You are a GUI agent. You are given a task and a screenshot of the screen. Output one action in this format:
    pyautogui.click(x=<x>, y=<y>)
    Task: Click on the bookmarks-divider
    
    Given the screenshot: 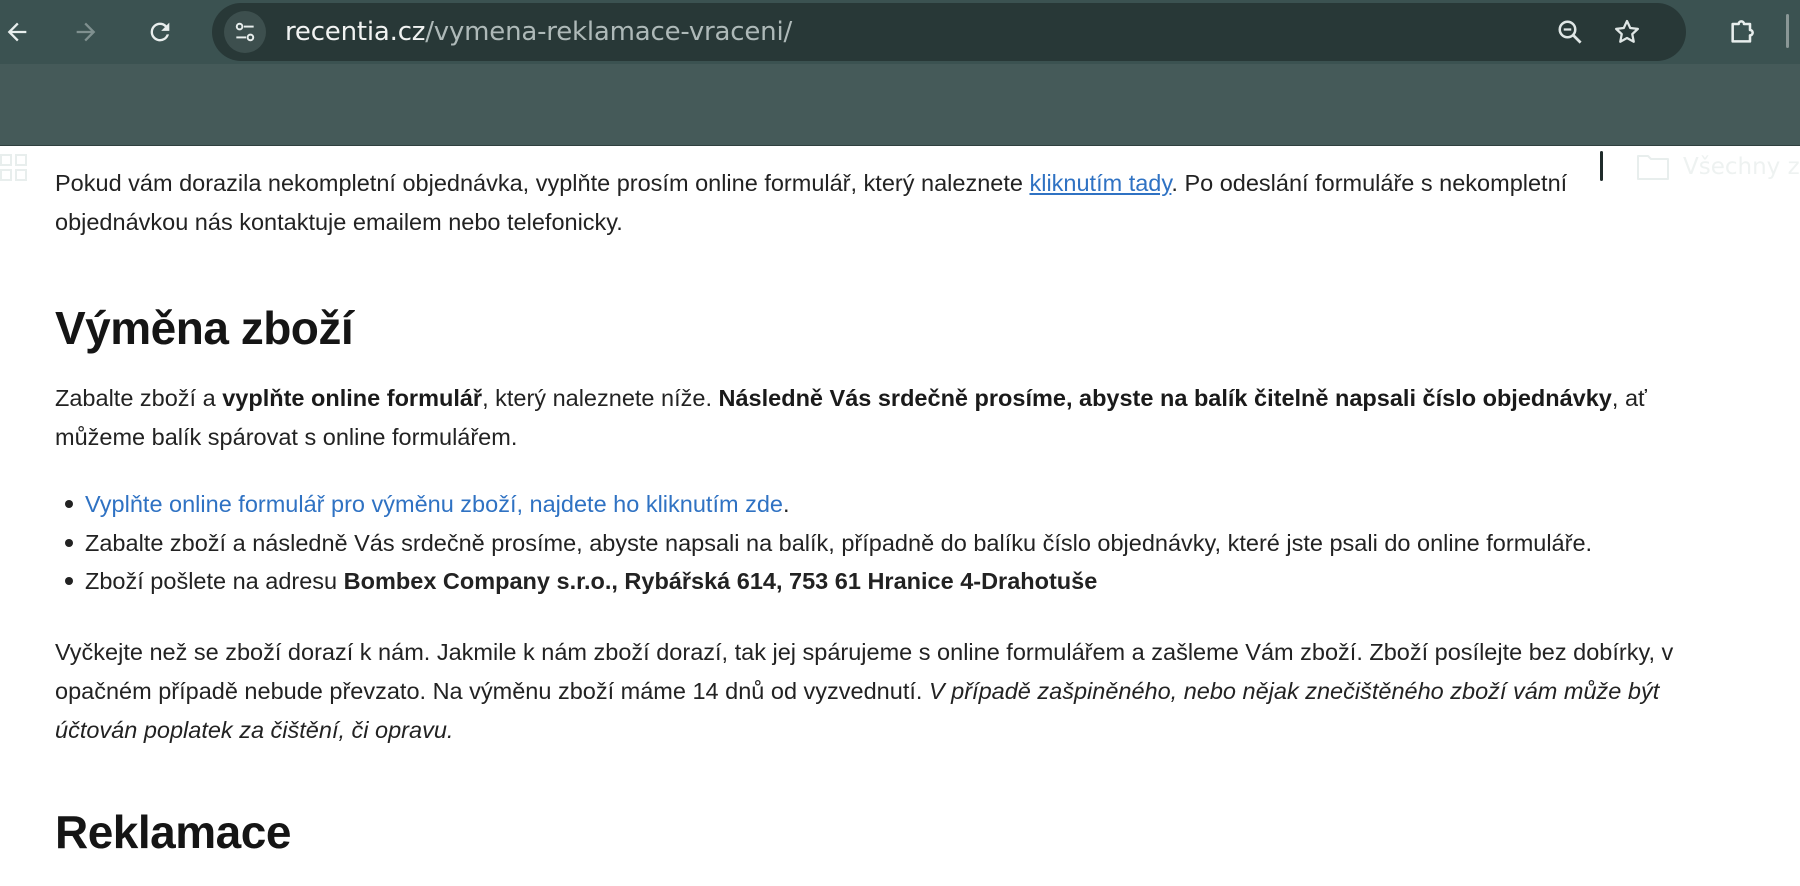 What is the action you would take?
    pyautogui.click(x=1601, y=166)
    